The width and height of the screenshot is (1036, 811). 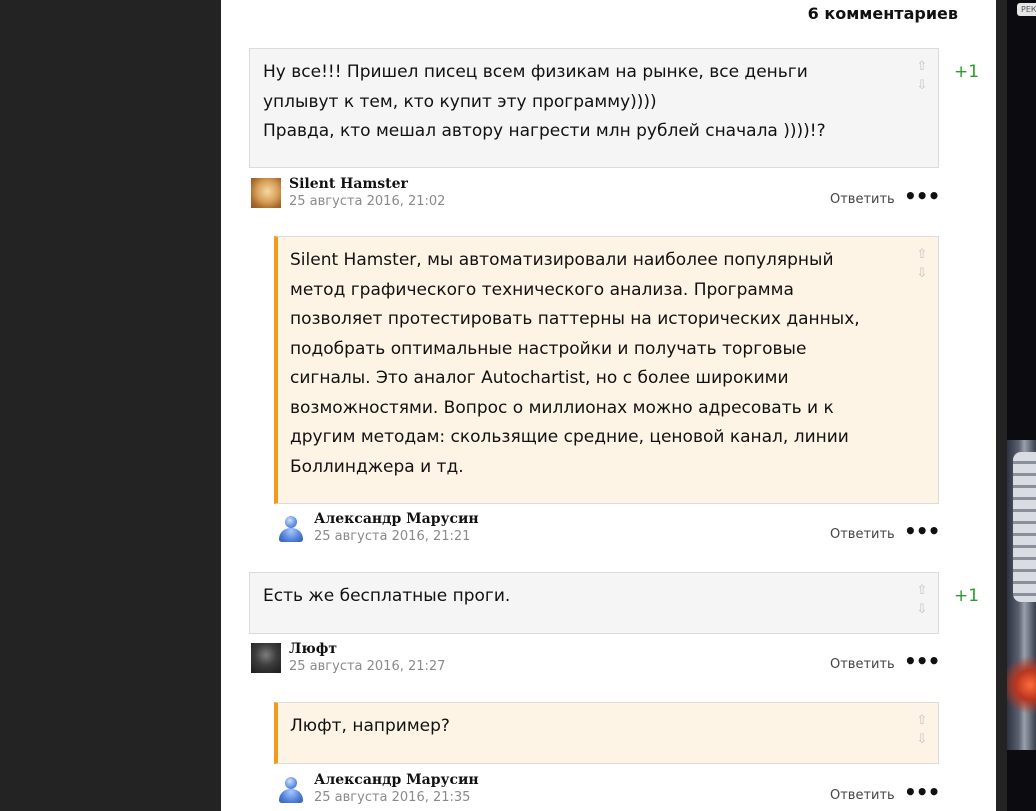 What do you see at coordinates (367, 666) in the screenshot?
I see `comment-date: 25 августа 2016, 21:27` at bounding box center [367, 666].